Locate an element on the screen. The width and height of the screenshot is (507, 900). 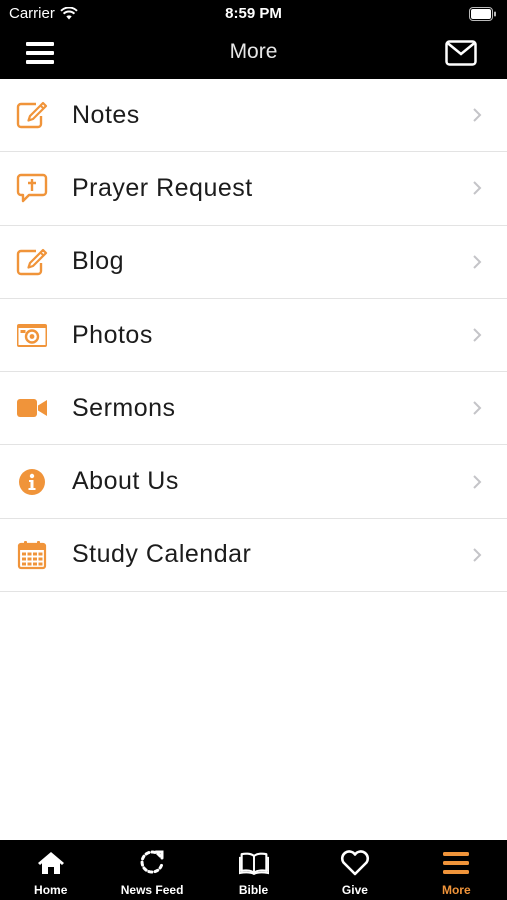
menu-item-study-calendar: Study Calendar is located at coordinates (253, 555).